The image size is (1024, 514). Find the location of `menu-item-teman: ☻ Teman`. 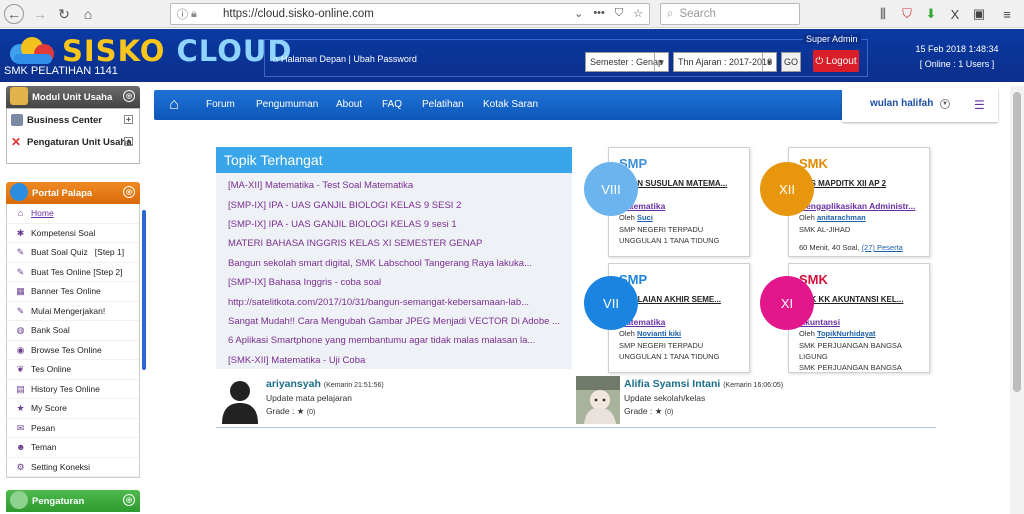

menu-item-teman: ☻ Teman is located at coordinates (73, 448).